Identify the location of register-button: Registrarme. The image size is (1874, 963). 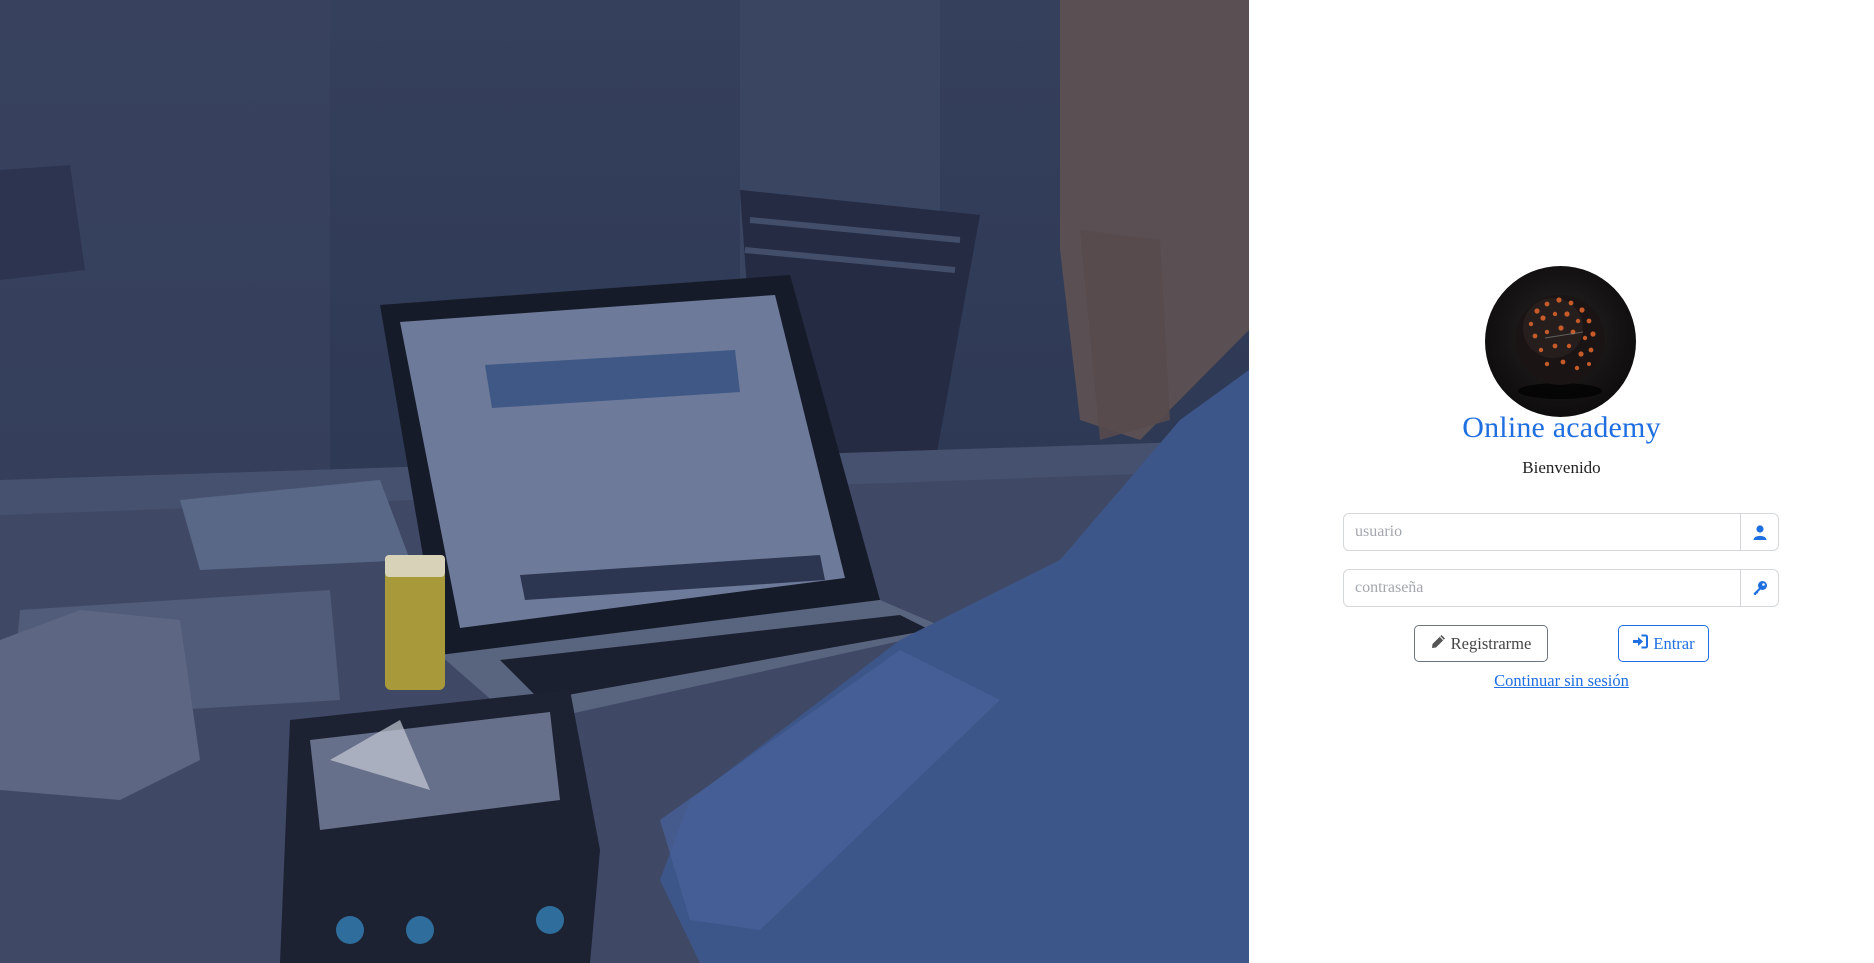
(1481, 643).